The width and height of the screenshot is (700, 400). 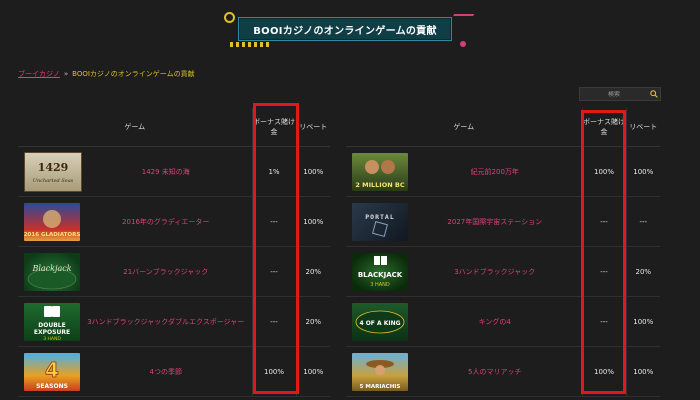 What do you see at coordinates (274, 171) in the screenshot?
I see `bonus-value: 1%` at bounding box center [274, 171].